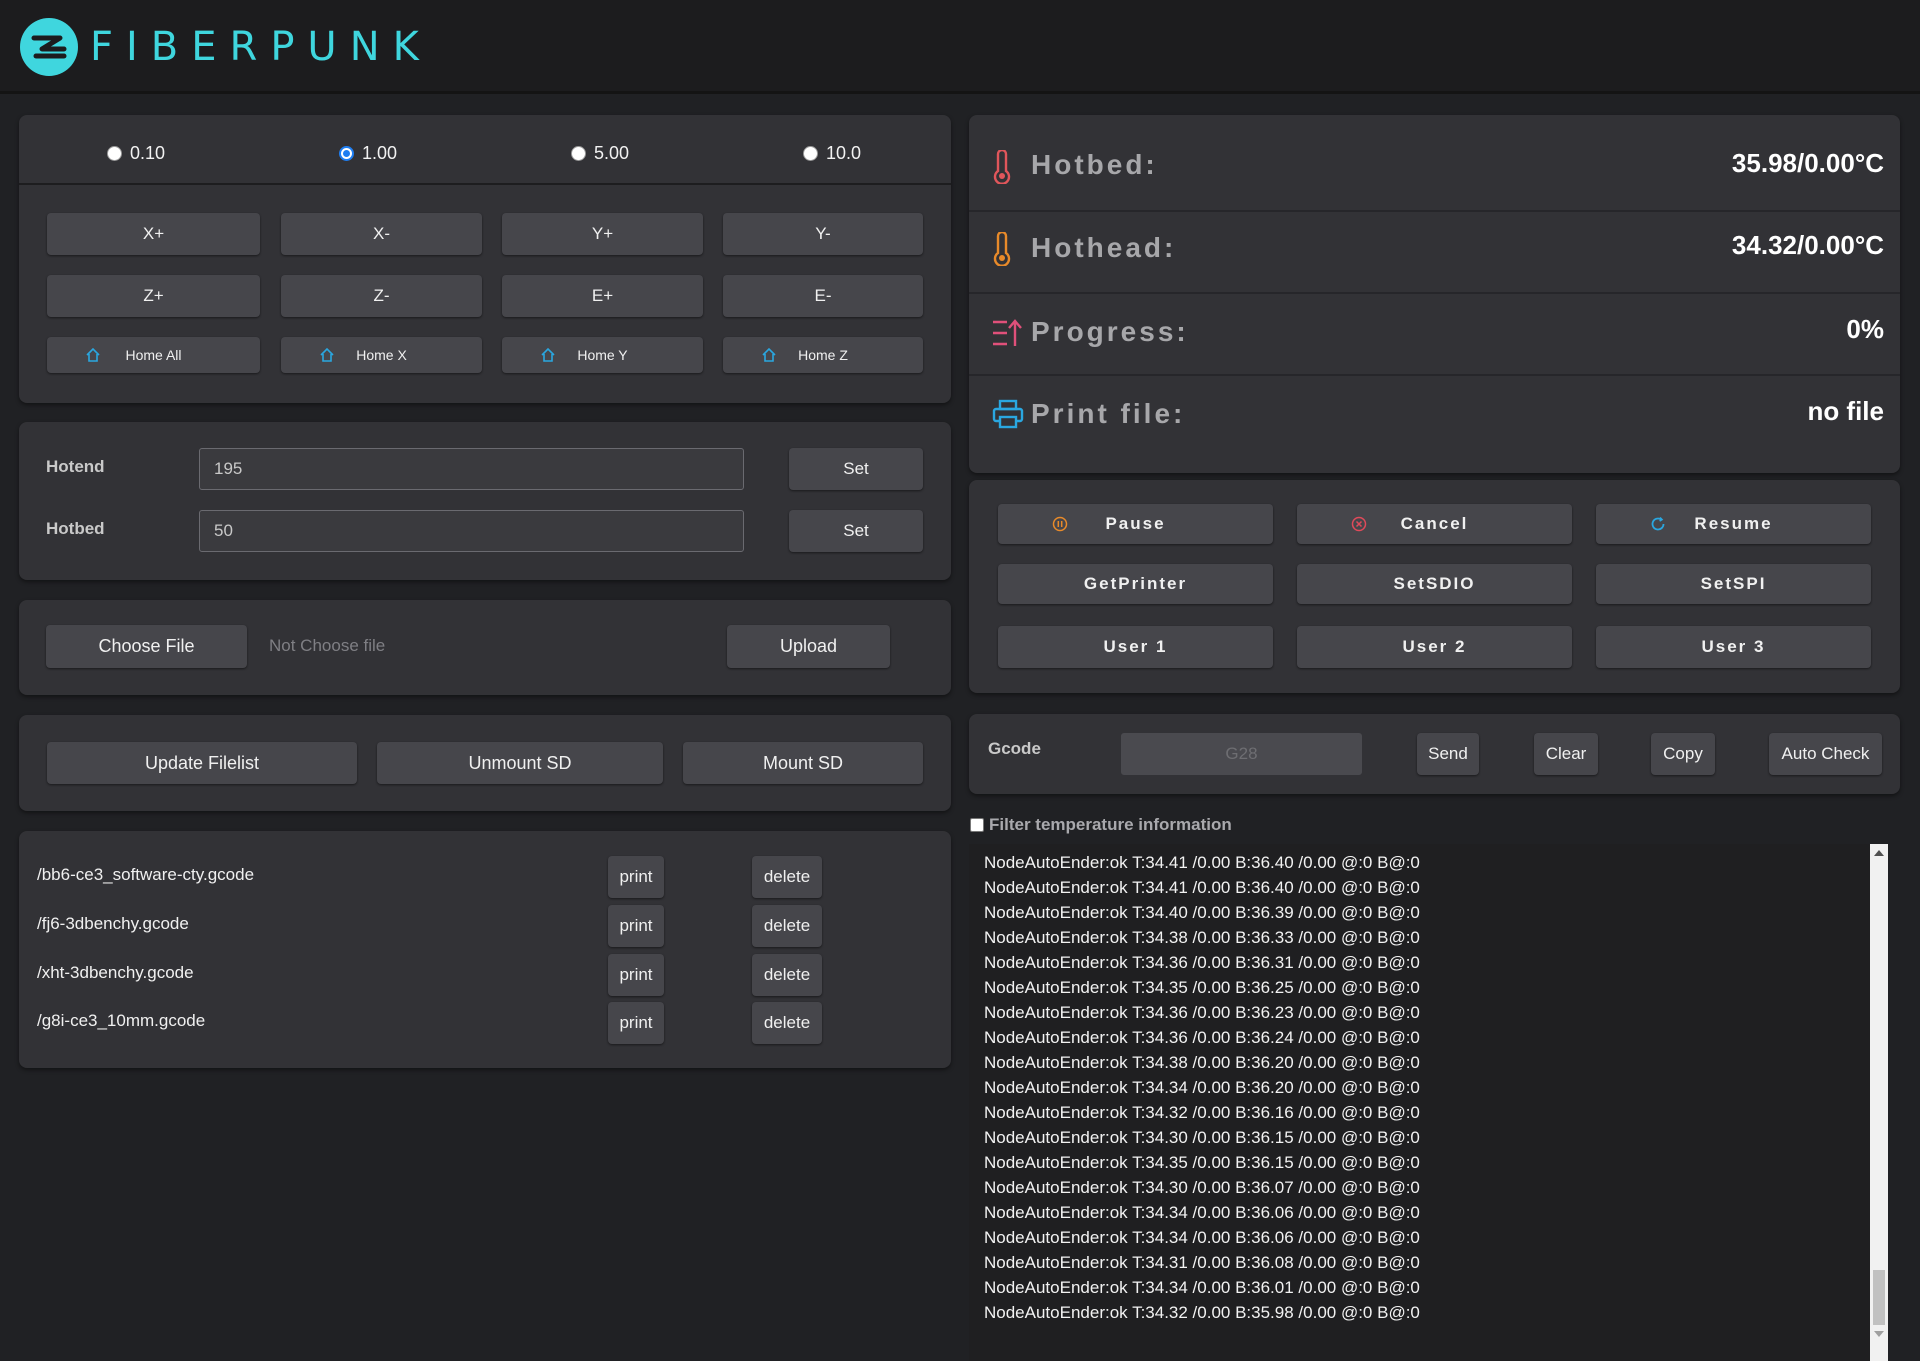 The width and height of the screenshot is (1920, 1361). I want to click on file-name: /xht-3dbenchy.gcode, so click(115, 972).